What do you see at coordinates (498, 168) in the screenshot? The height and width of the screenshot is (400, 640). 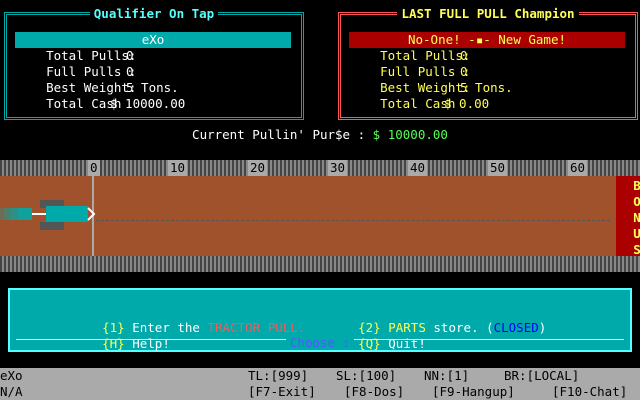 I see `ruler-tick-50: 50` at bounding box center [498, 168].